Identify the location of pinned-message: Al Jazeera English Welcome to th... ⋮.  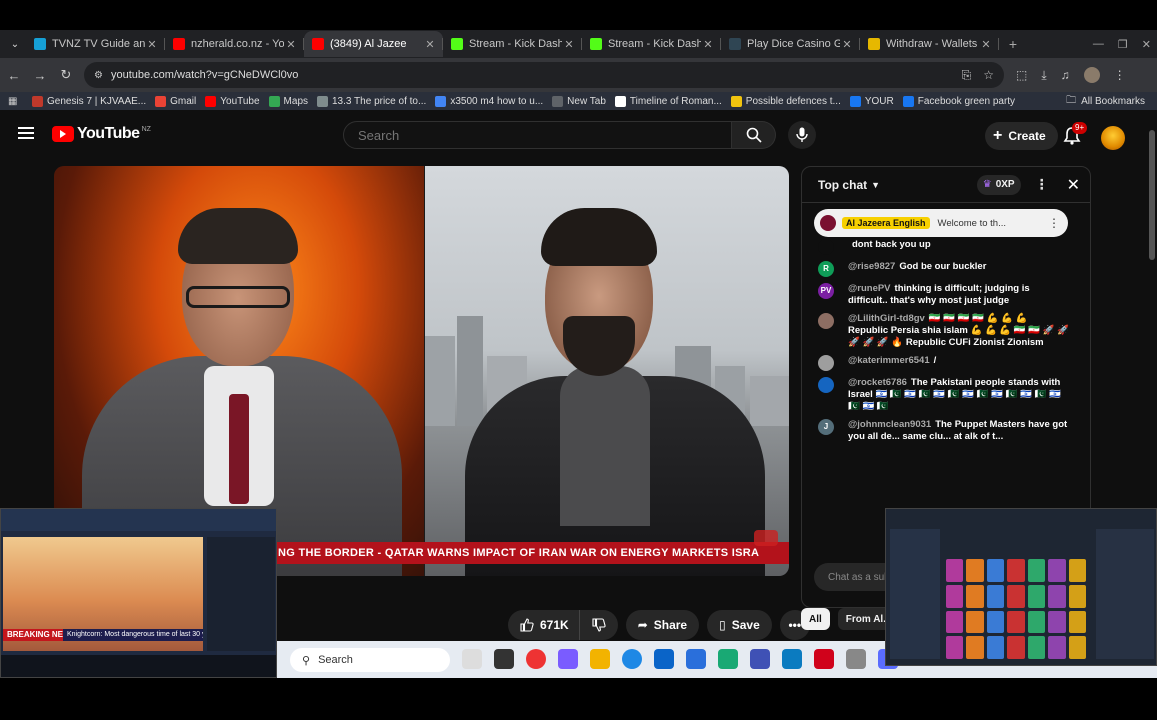
(941, 223).